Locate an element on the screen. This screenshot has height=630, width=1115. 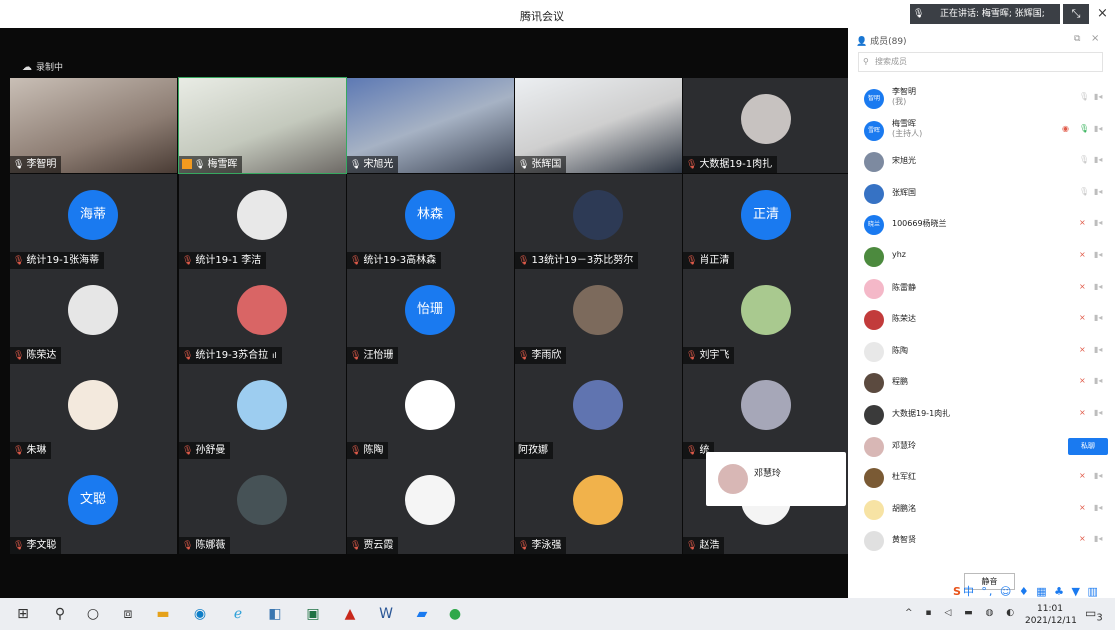
member-hover-card: 邓慧玲 is located at coordinates (776, 479).